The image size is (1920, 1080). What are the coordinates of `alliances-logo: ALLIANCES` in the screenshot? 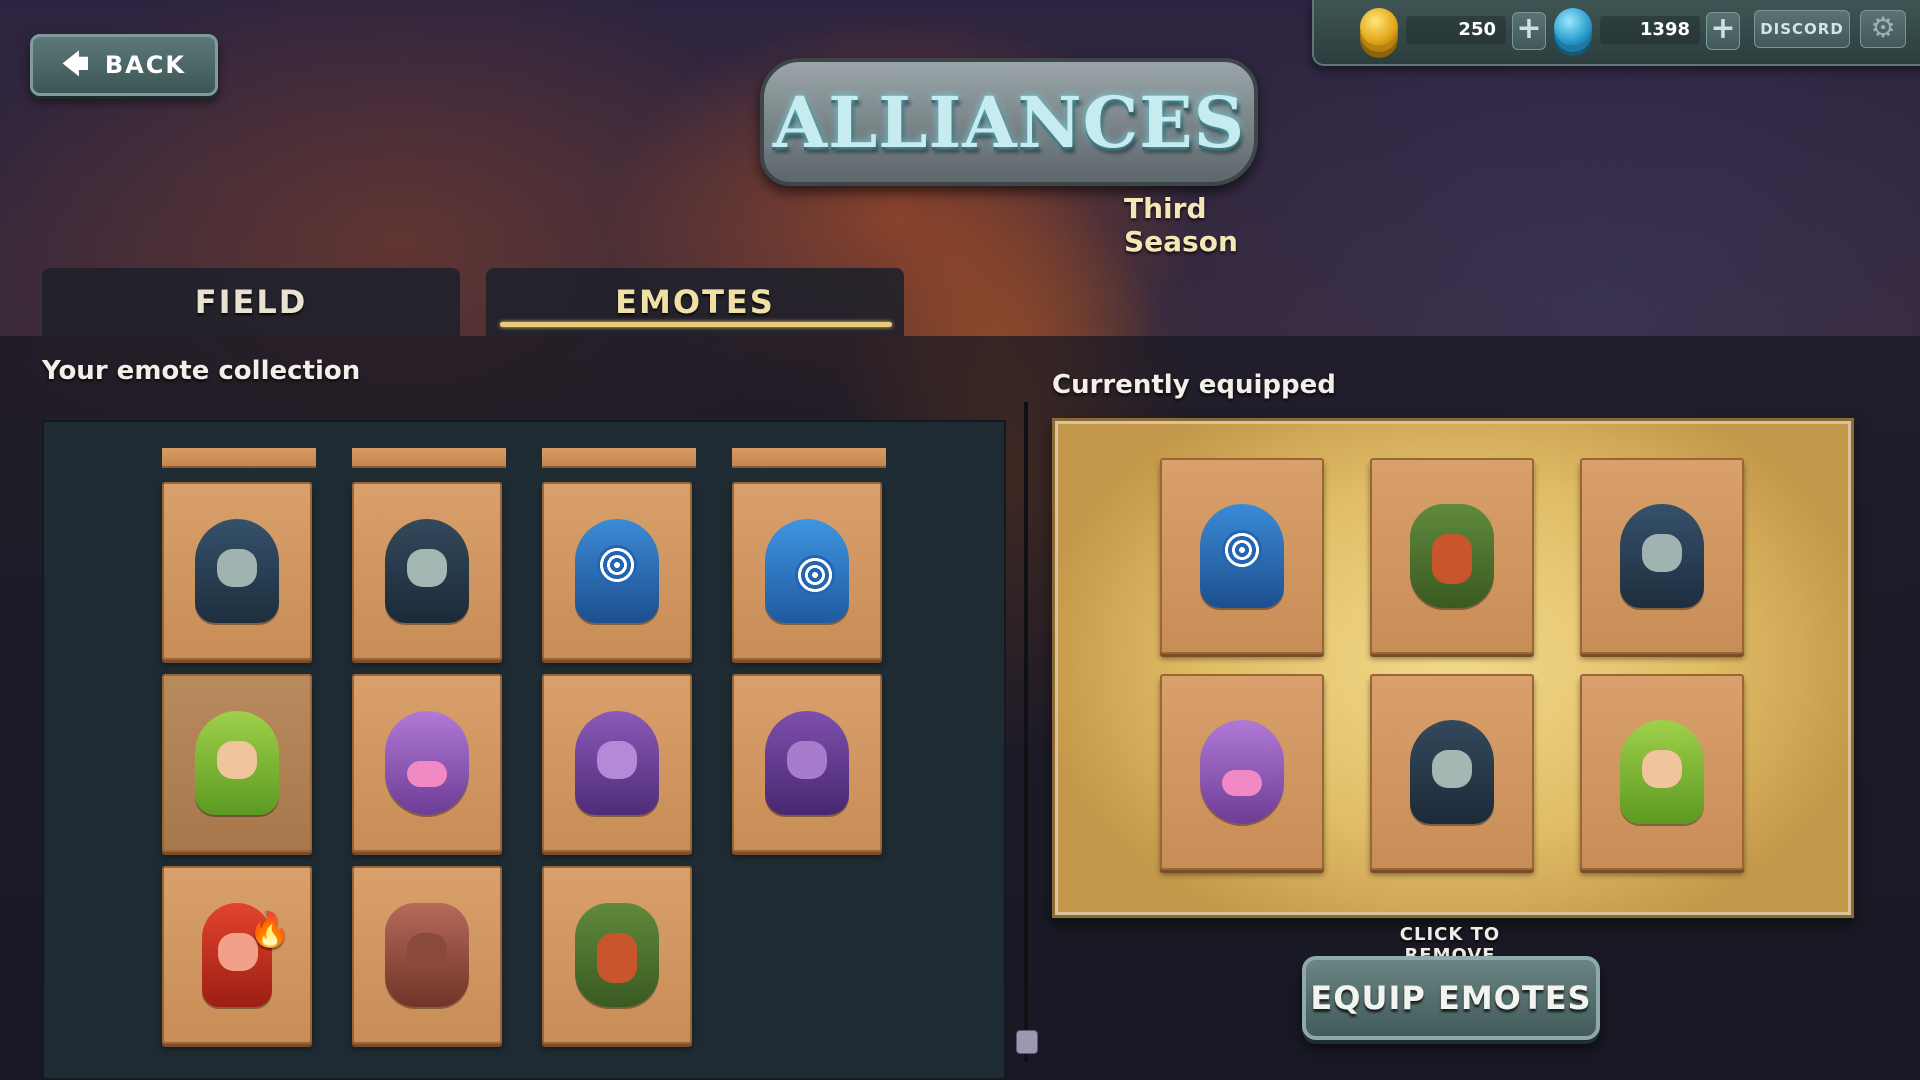 It's located at (1009, 122).